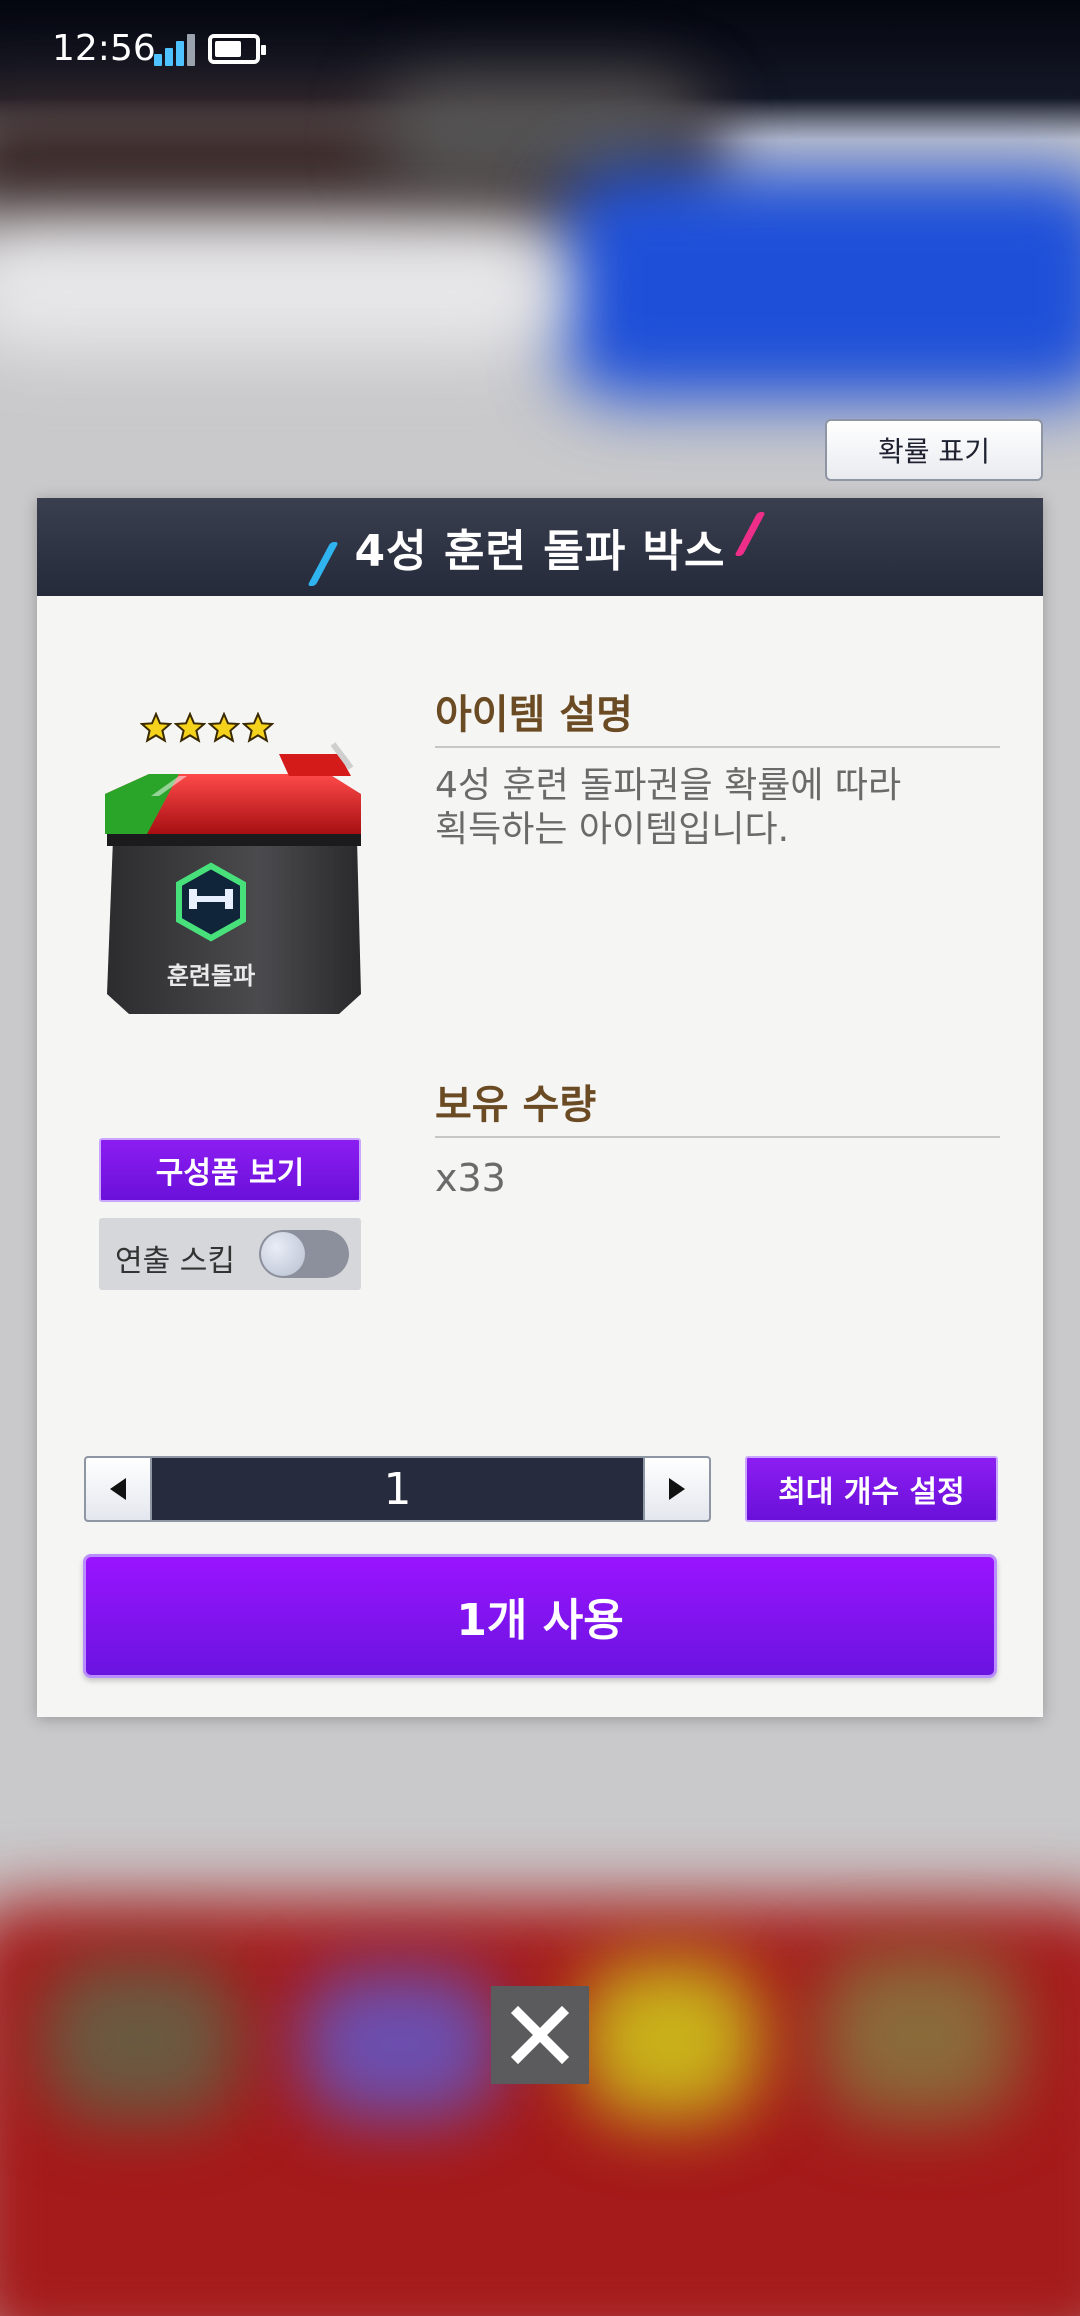 The width and height of the screenshot is (1080, 2316). Describe the element at coordinates (534, 715) in the screenshot. I see `item-description-title: 아이템 설명` at that location.